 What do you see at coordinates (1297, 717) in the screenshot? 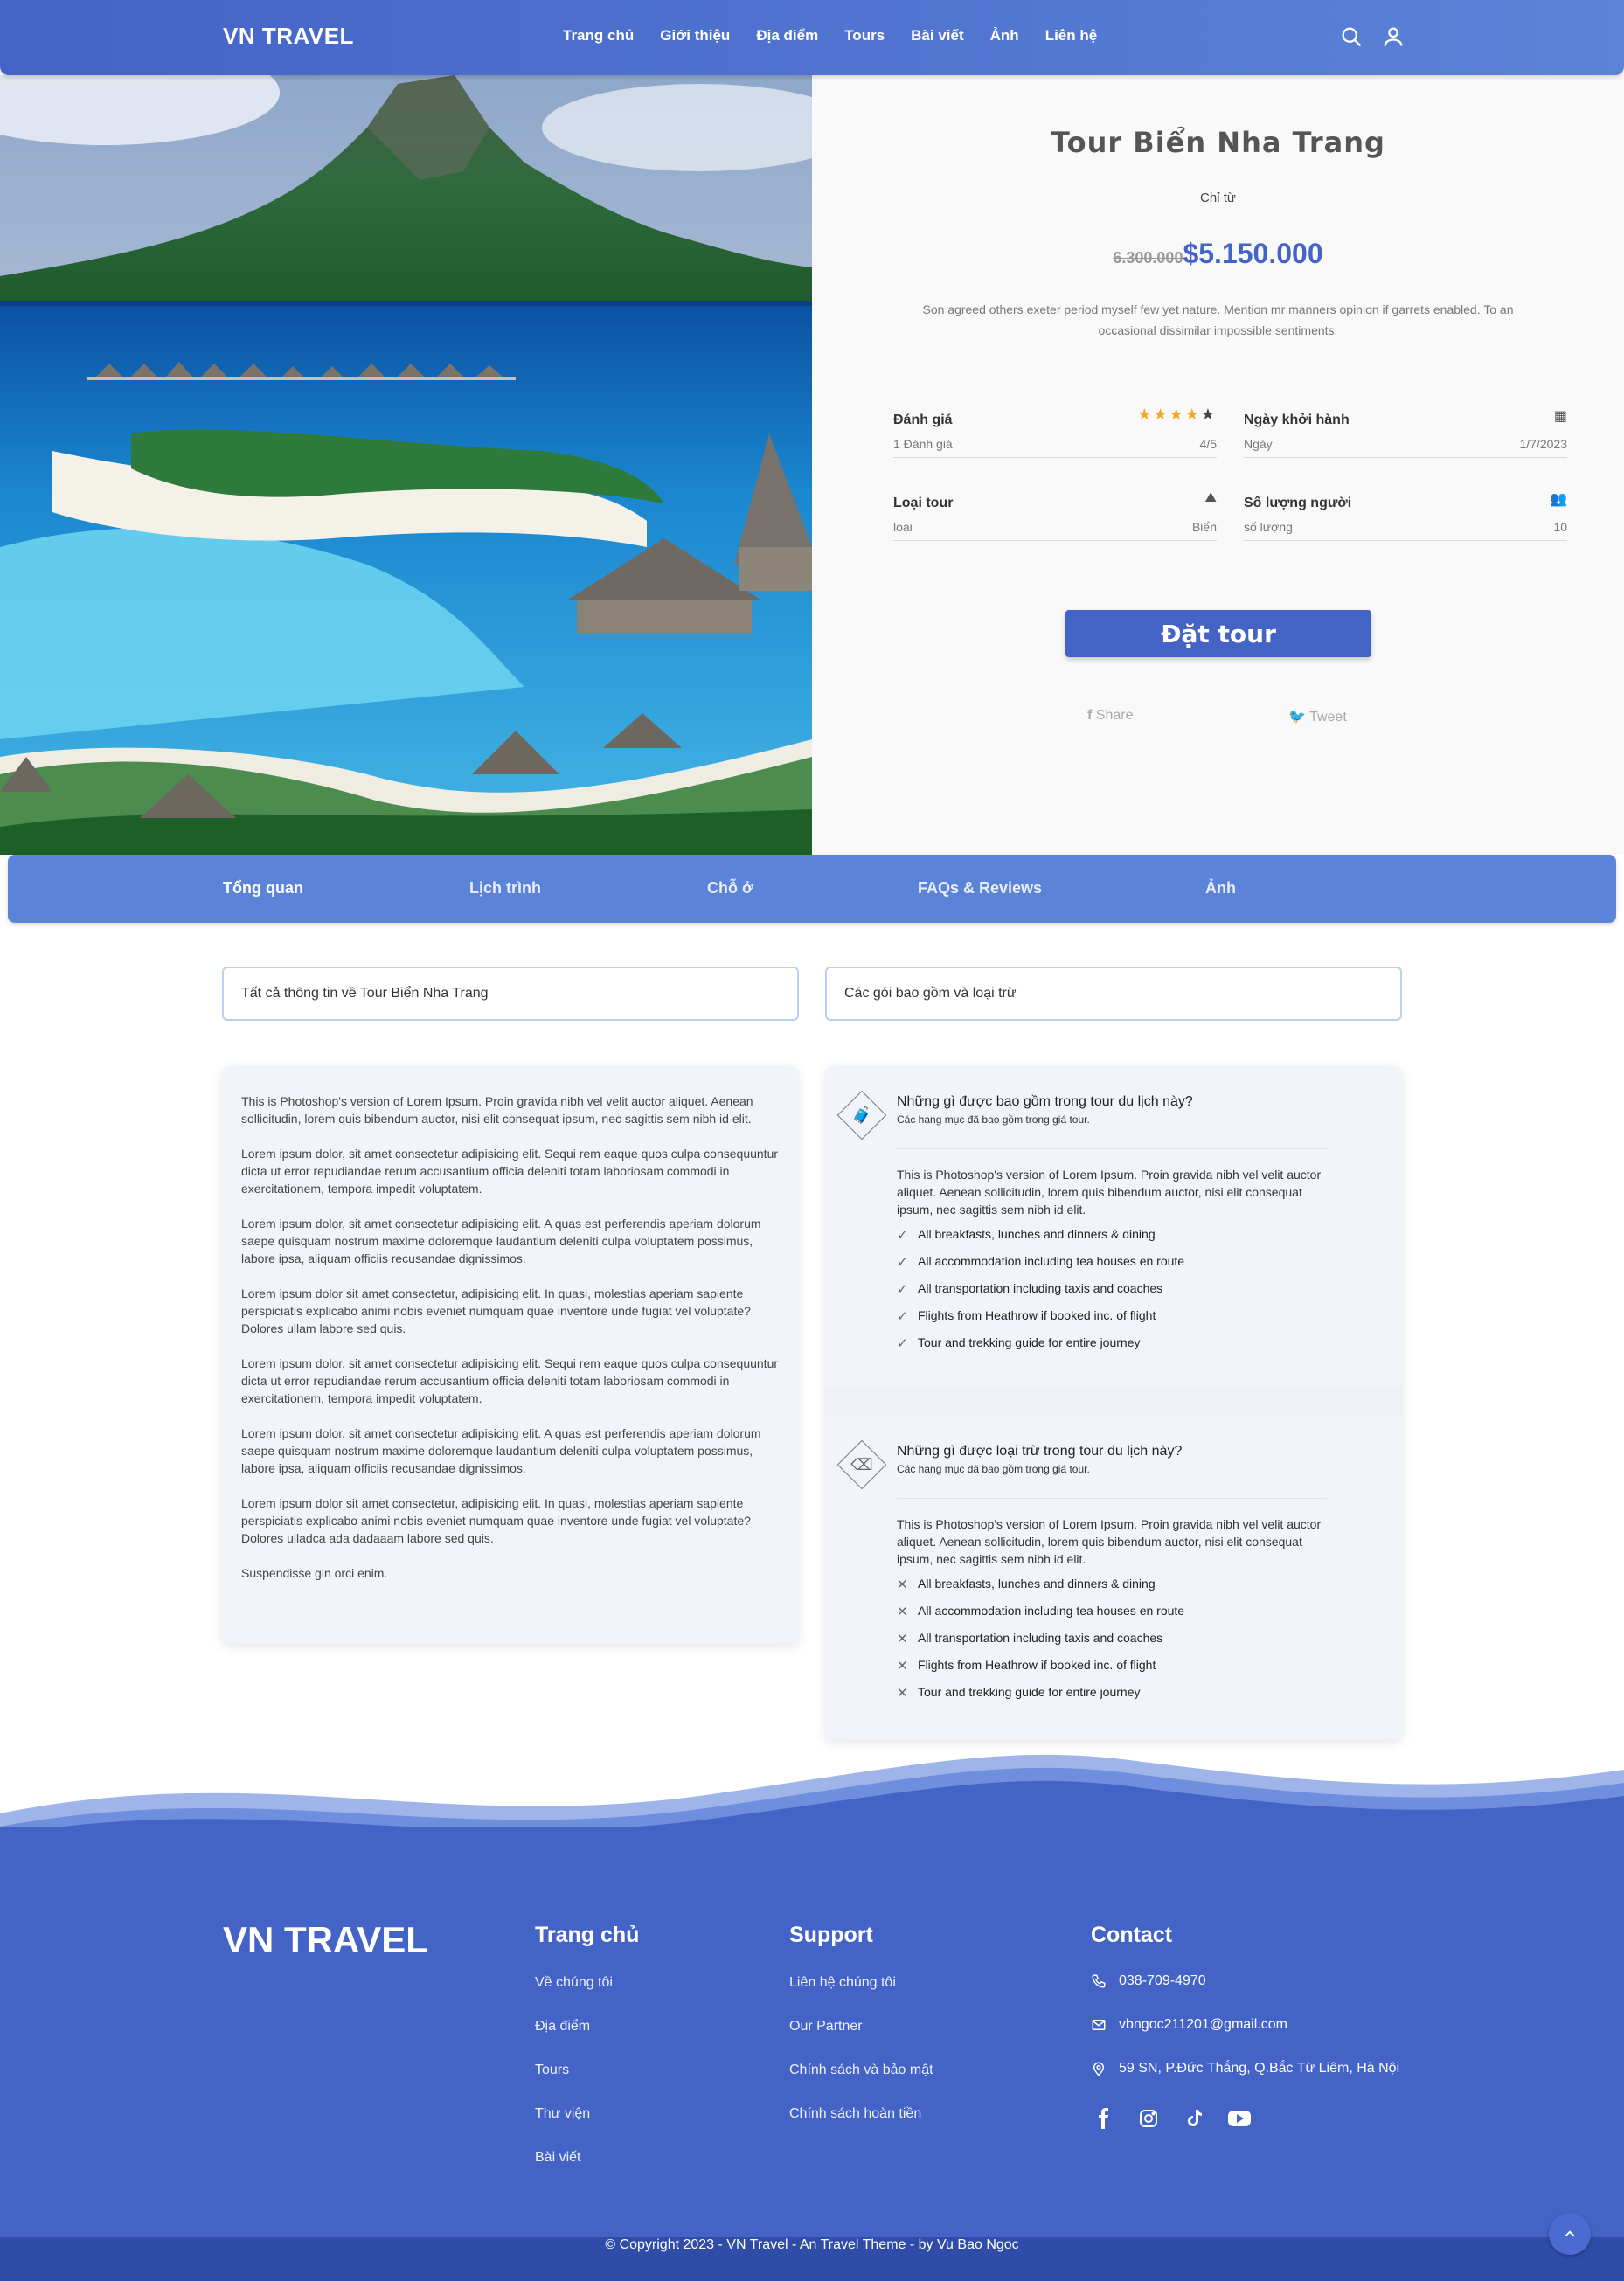
I see `twitter-icon: 🐦` at bounding box center [1297, 717].